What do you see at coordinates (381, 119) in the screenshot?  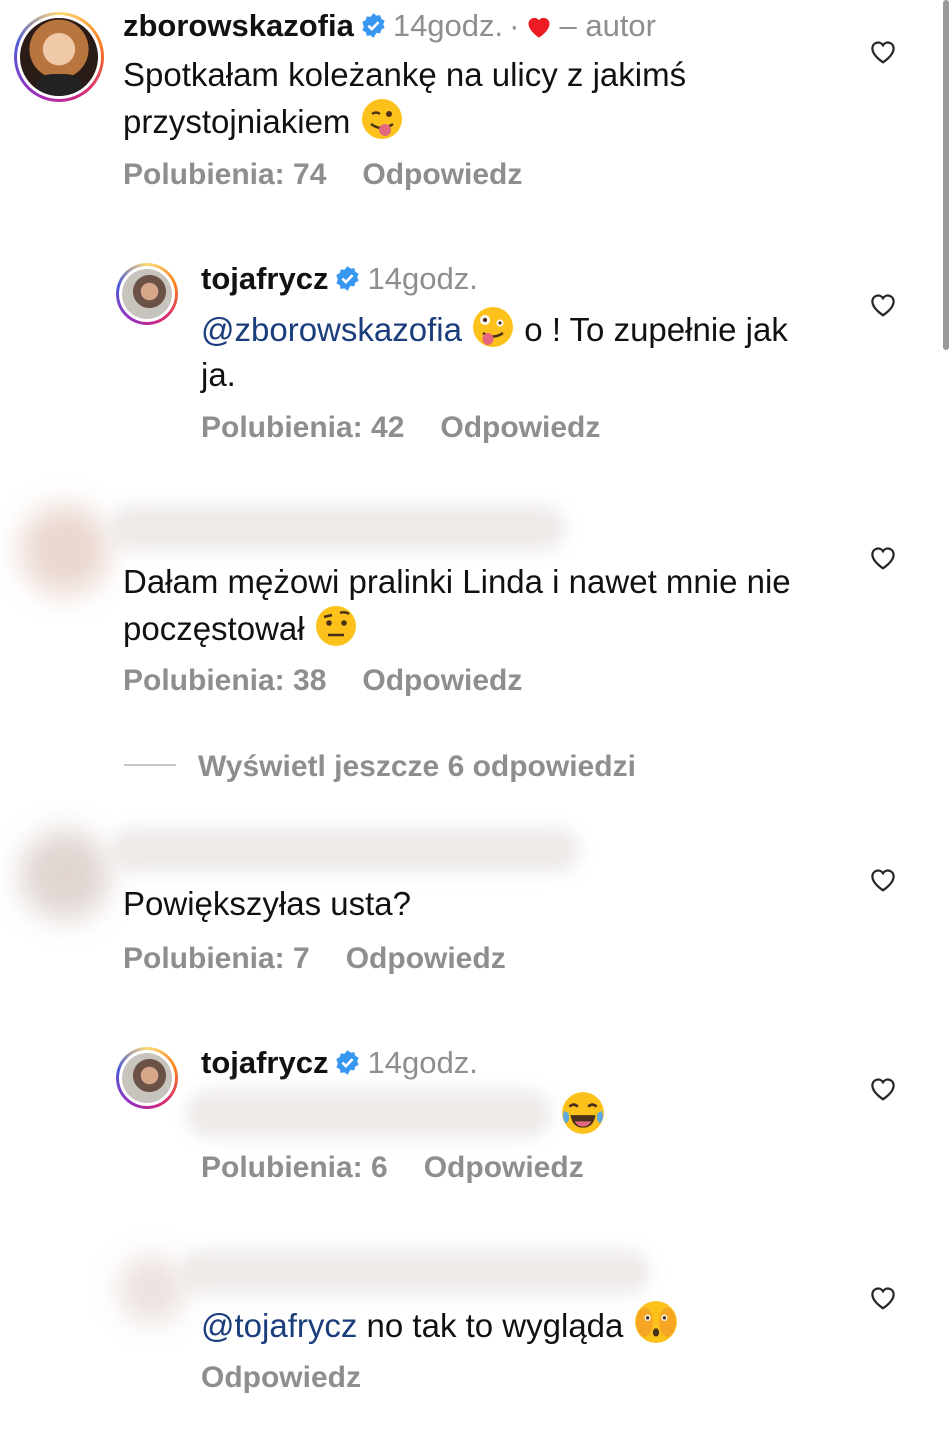 I see `winking-tongue-emoji-icon` at bounding box center [381, 119].